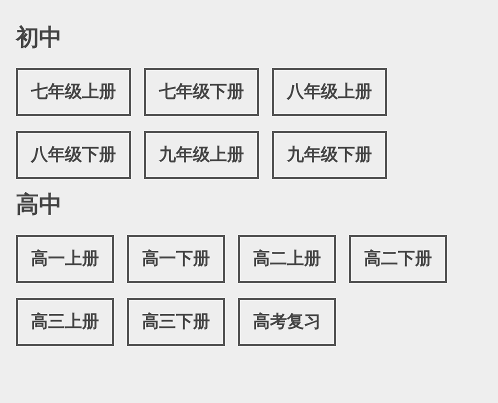 This screenshot has height=403, width=498. I want to click on grade-button: 高一上册, so click(65, 259).